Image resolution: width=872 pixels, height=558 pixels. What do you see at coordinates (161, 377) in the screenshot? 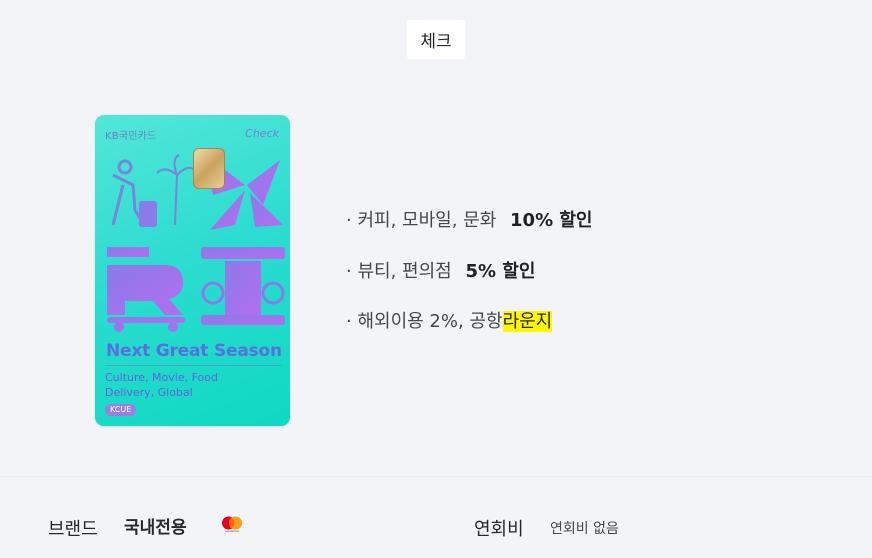
I see `card-tags-line1: Culture, Movie, Food` at bounding box center [161, 377].